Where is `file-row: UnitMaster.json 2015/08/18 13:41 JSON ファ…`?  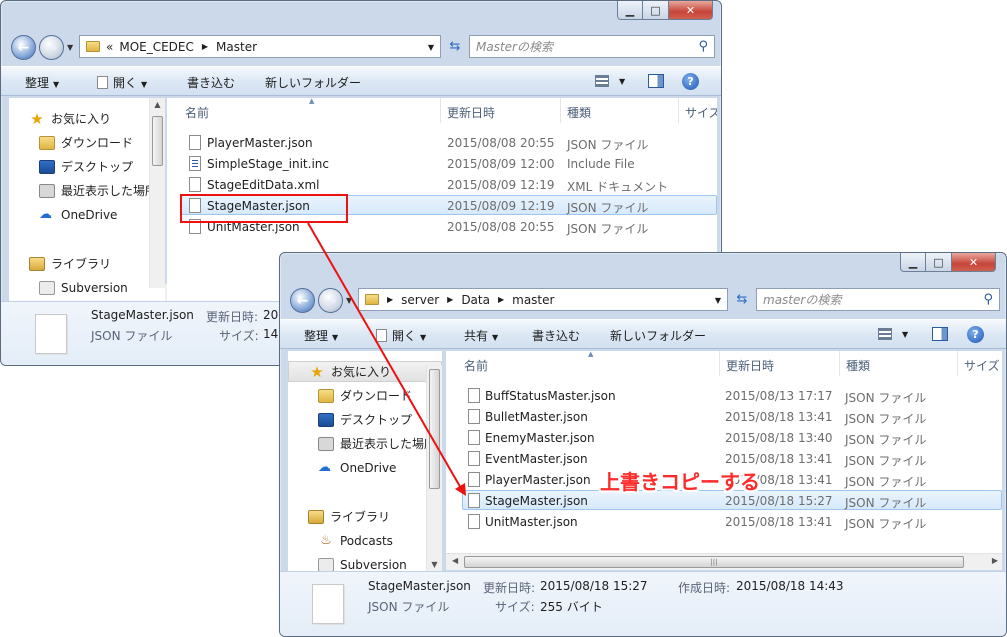 file-row: UnitMaster.json 2015/08/18 13:41 JSON ファ… is located at coordinates (724, 522).